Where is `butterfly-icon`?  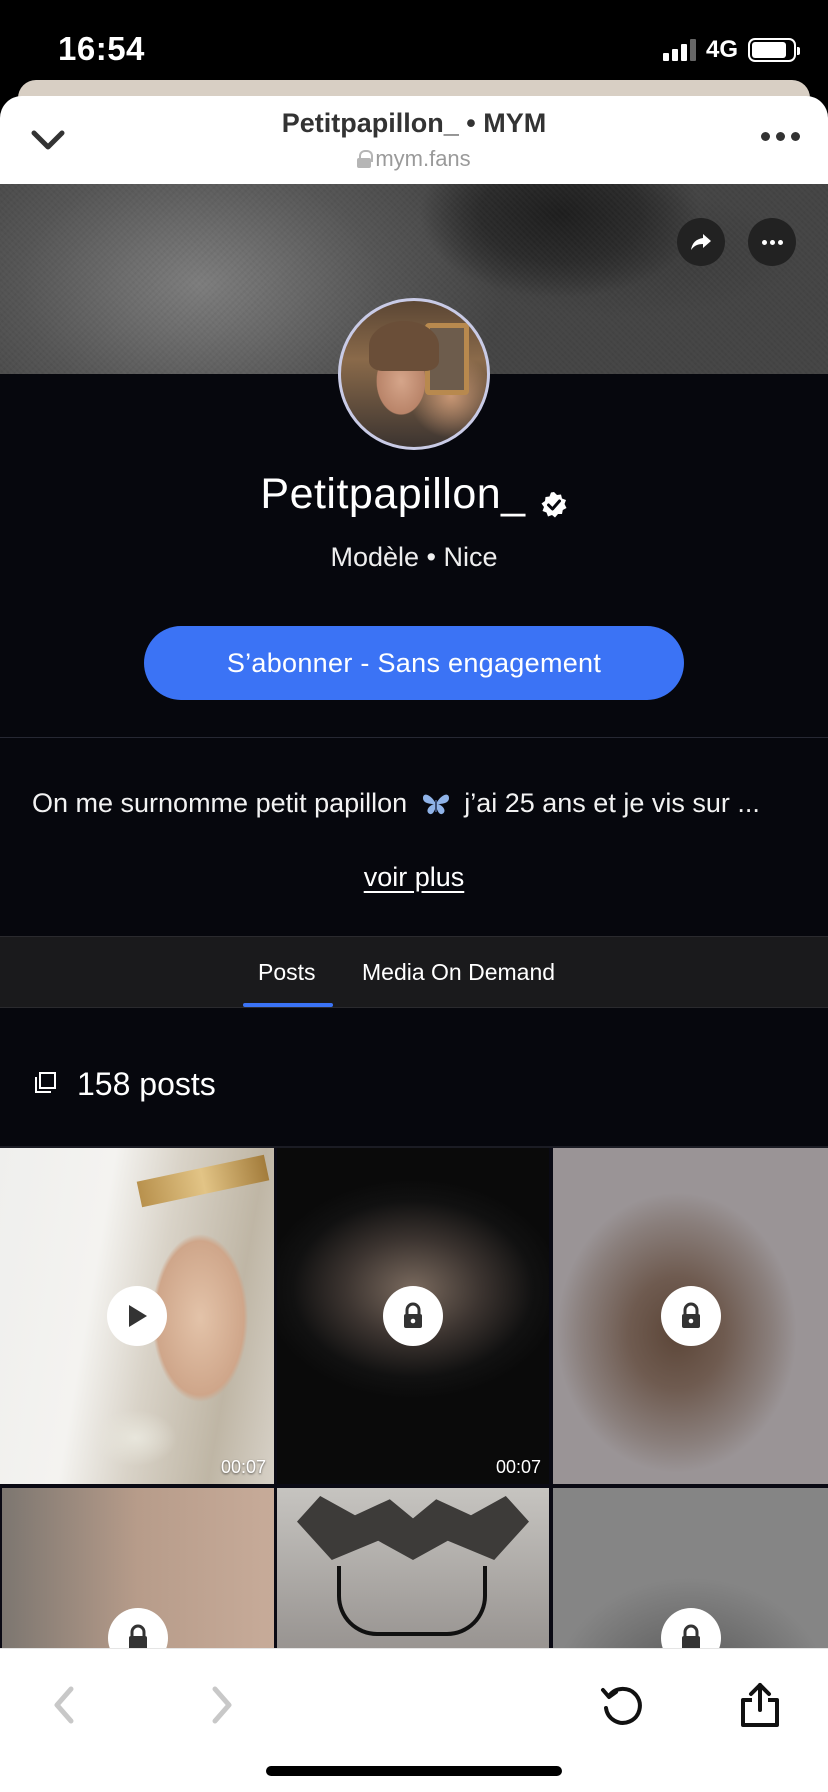 butterfly-icon is located at coordinates (436, 804).